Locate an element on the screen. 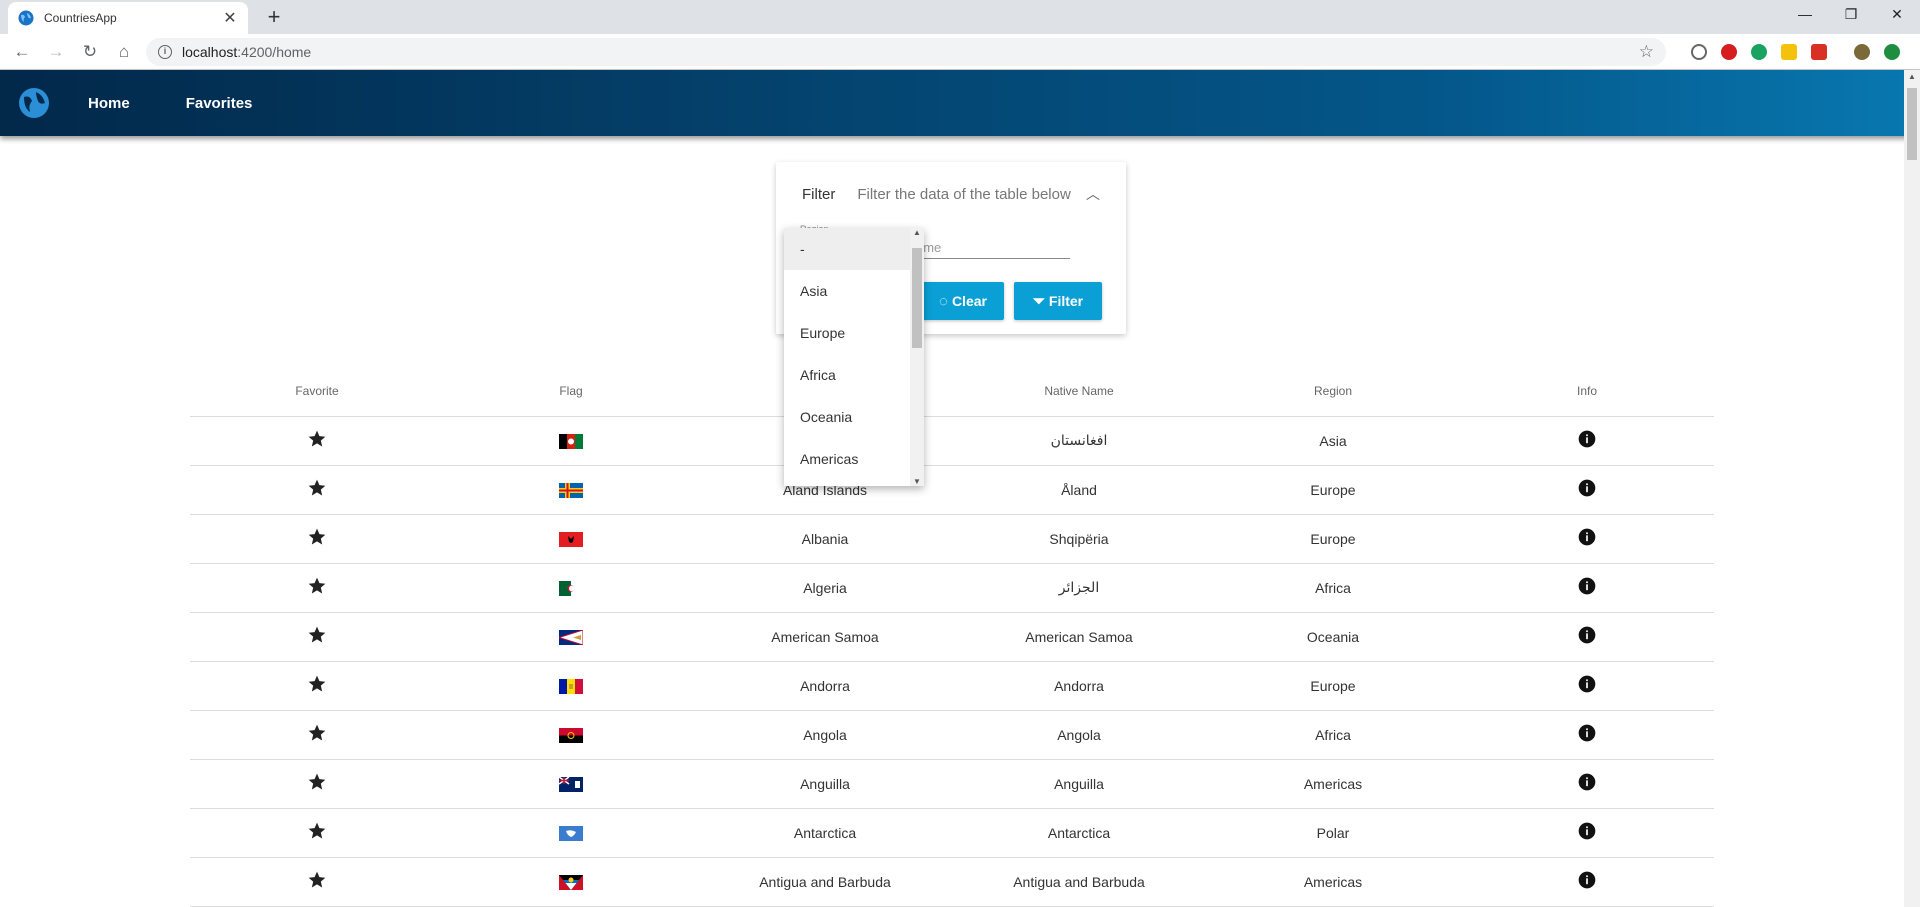 This screenshot has width=1920, height=907. region-option: Asia is located at coordinates (854, 291).